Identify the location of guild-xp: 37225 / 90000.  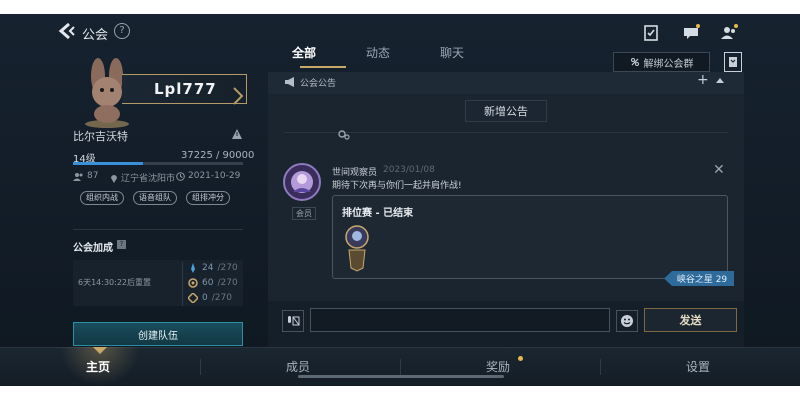
(218, 155).